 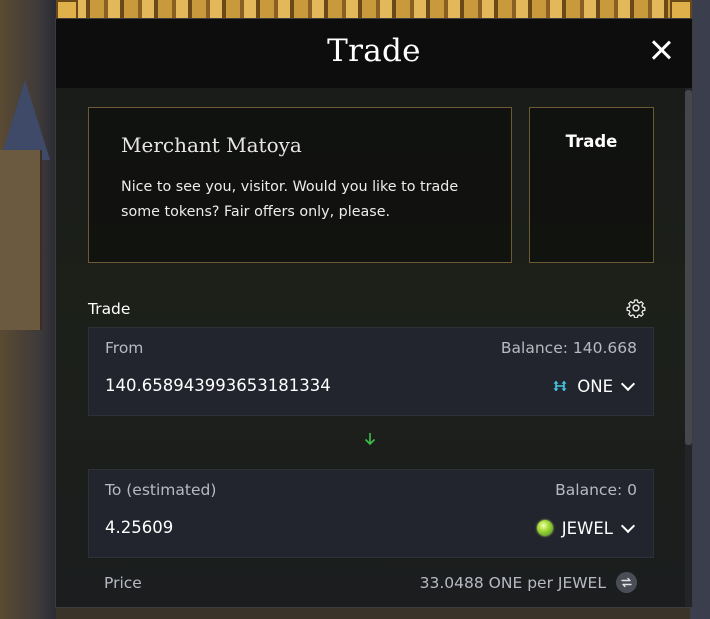 What do you see at coordinates (700, 309) in the screenshot?
I see `background-building-right` at bounding box center [700, 309].